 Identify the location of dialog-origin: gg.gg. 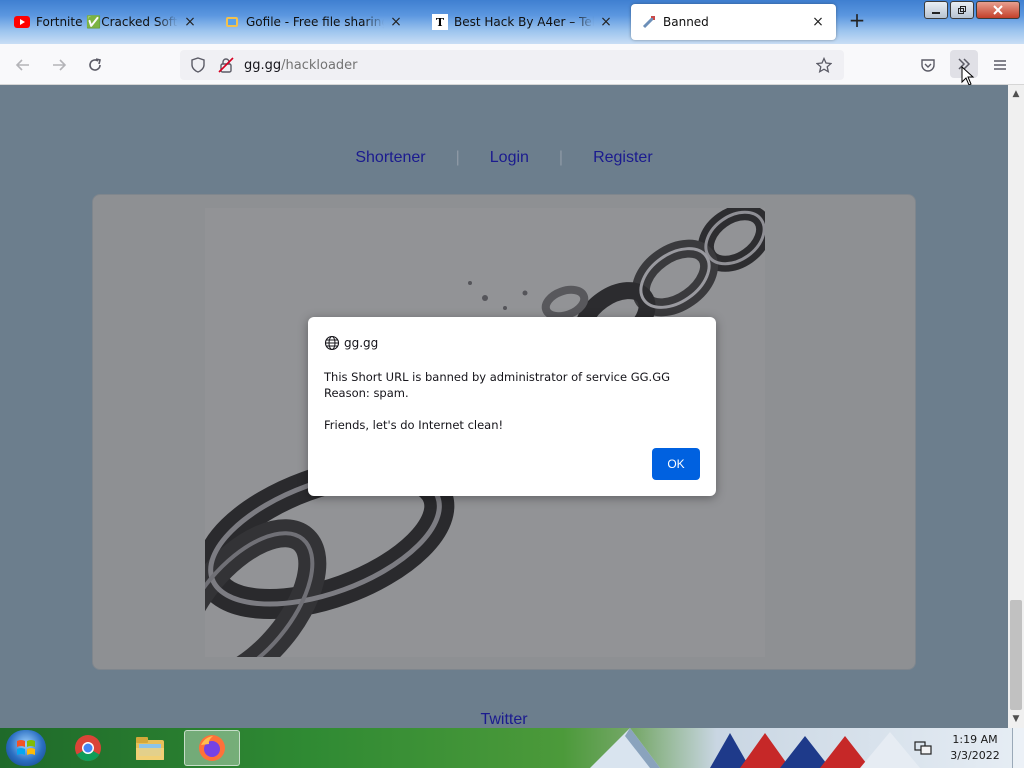
(351, 343).